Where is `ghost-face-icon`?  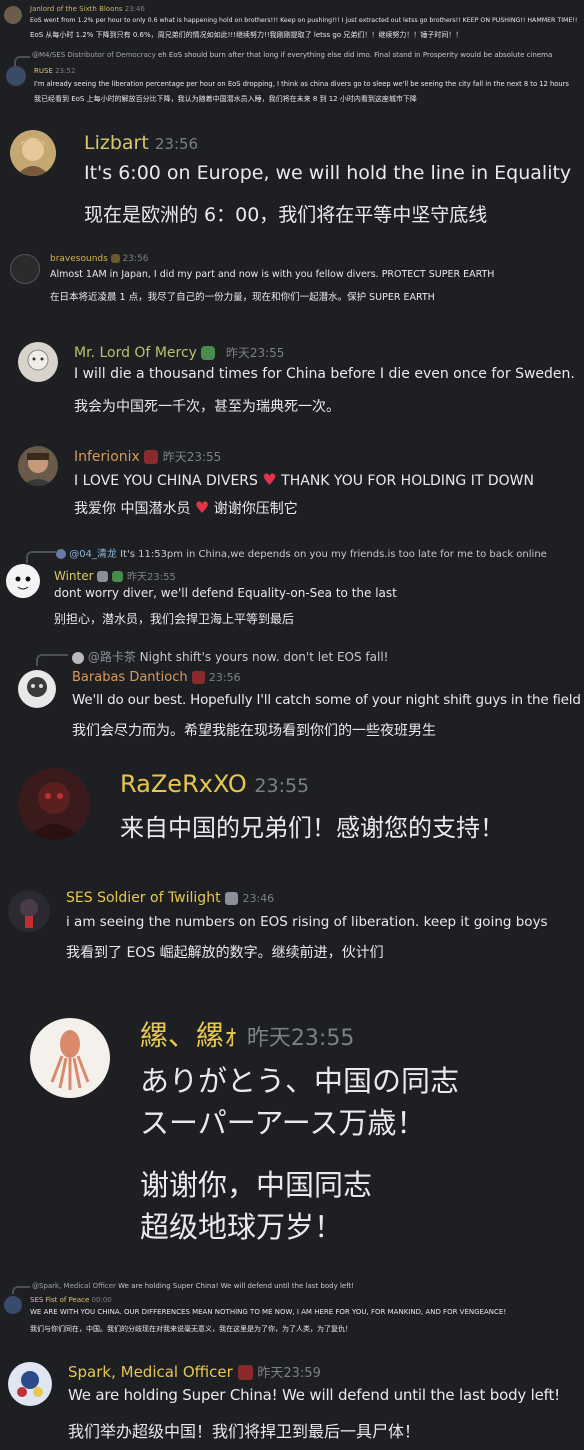
ghost-face-icon is located at coordinates (23, 583).